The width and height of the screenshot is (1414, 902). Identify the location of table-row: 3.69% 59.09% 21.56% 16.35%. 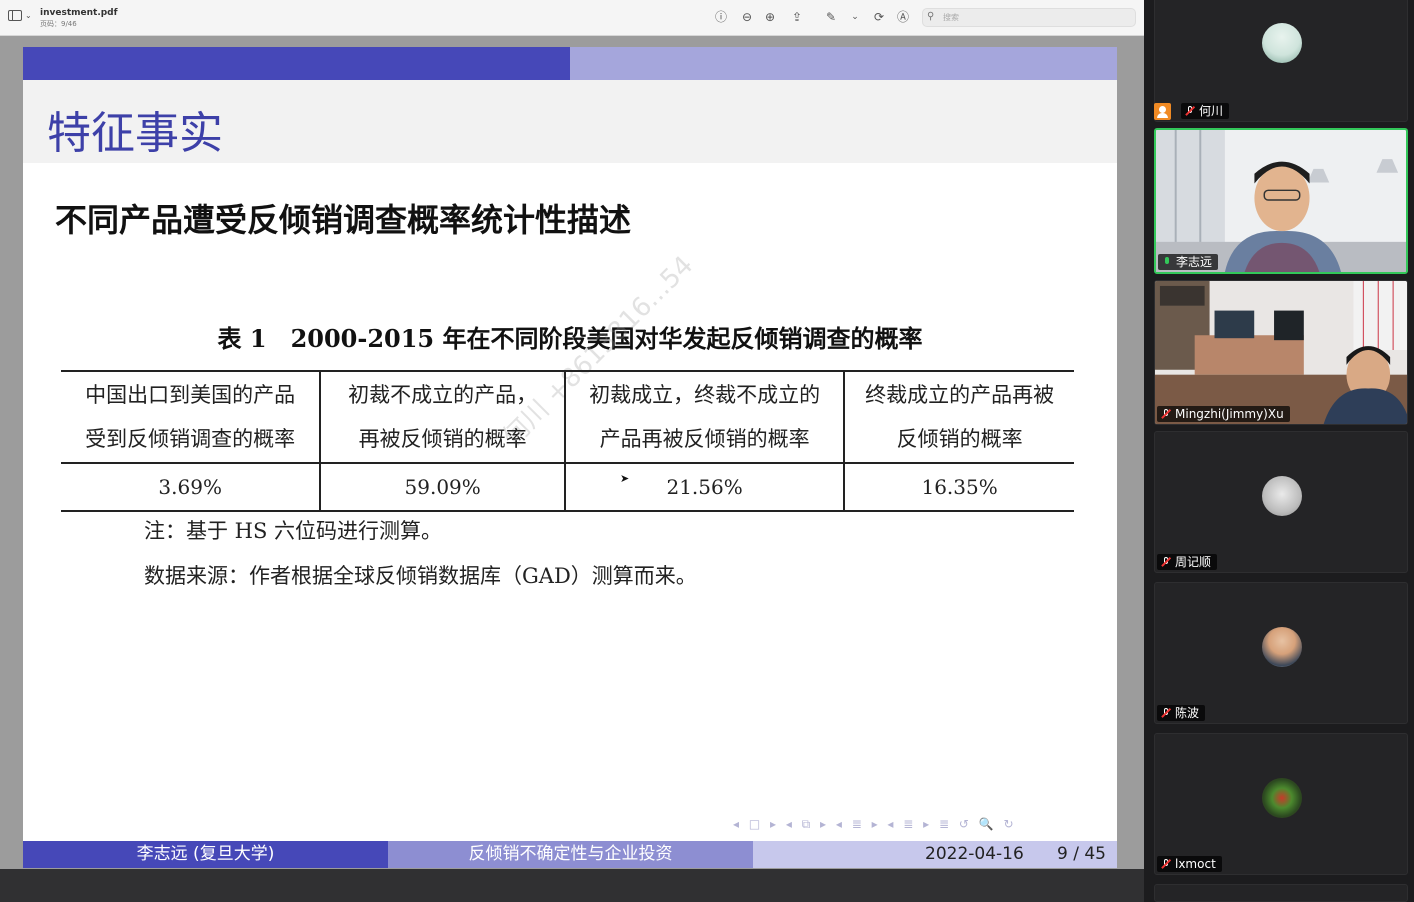
(567, 487).